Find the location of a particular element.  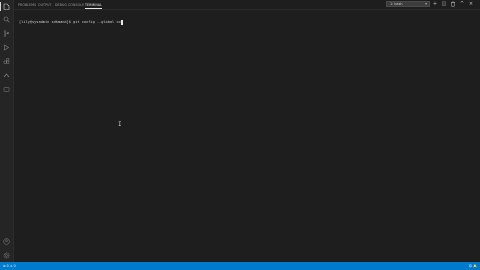

active-marker is located at coordinates (0, 6).